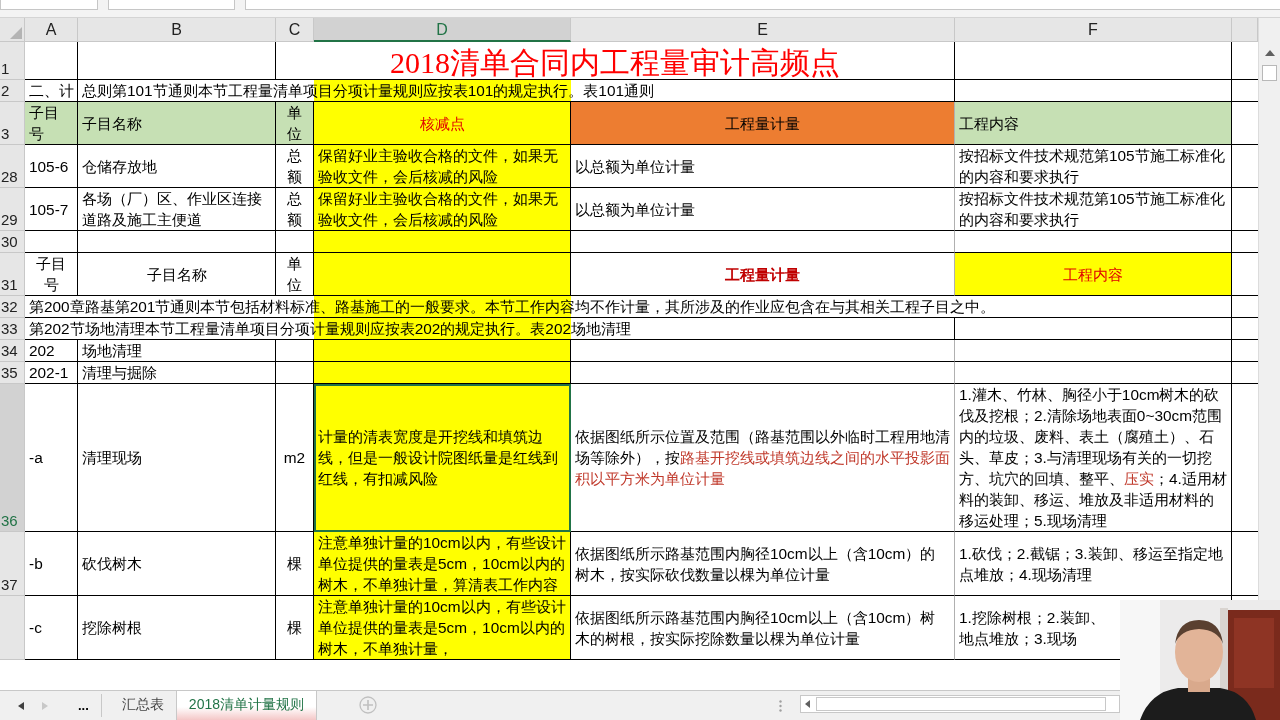 The image size is (1280, 720). Describe the element at coordinates (12, 307) in the screenshot. I see `row-number: 32` at that location.